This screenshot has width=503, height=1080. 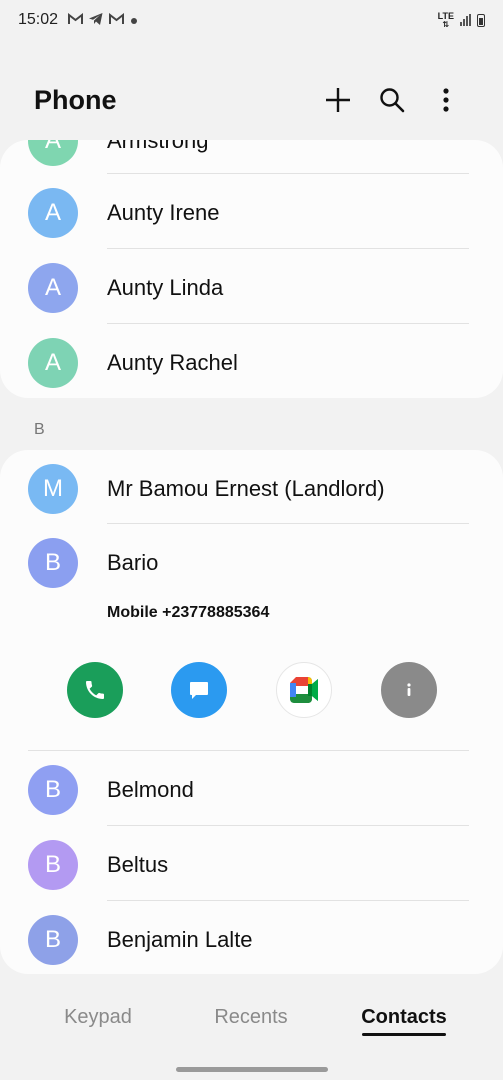 I want to click on status-time: 15:02, so click(x=38, y=19).